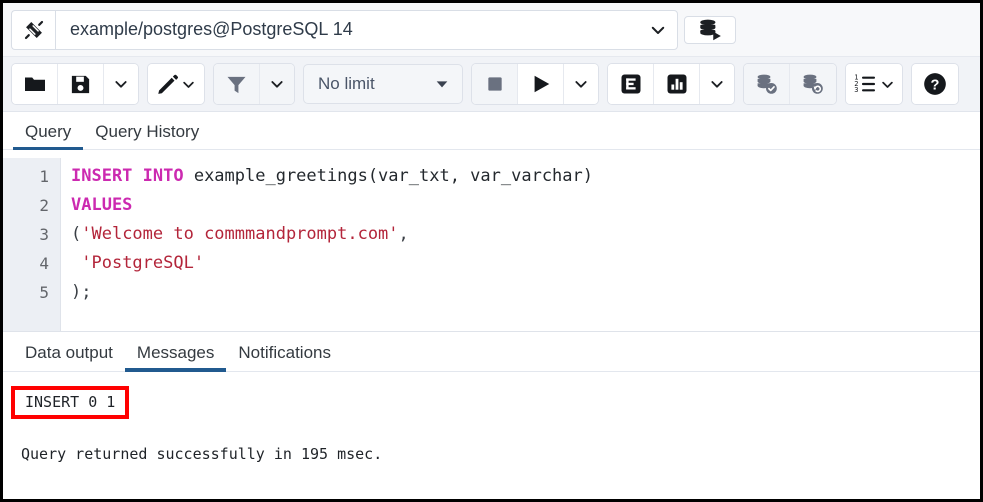 The image size is (983, 502). What do you see at coordinates (284, 352) in the screenshot?
I see `tab-notifications-label: Notifications` at bounding box center [284, 352].